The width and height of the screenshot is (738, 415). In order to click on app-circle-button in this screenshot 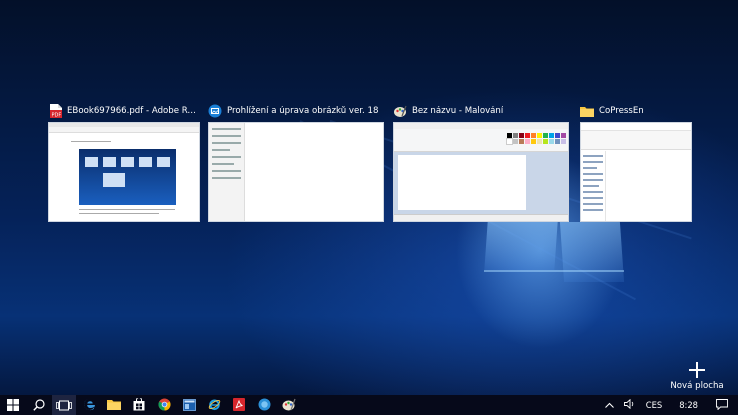, I will do `click(264, 405)`.